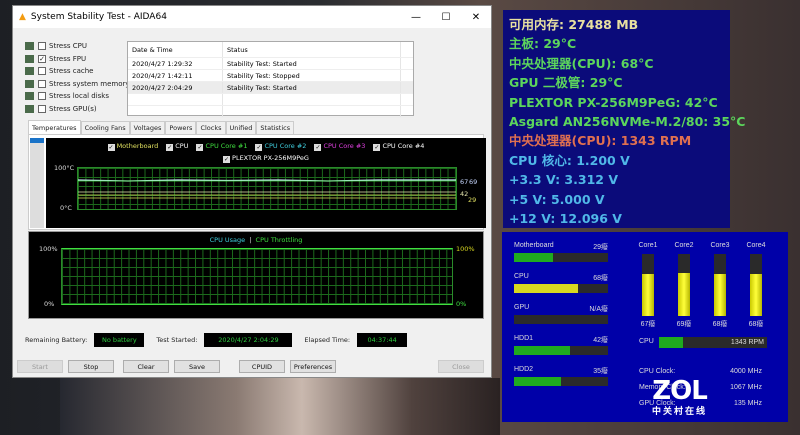  Describe the element at coordinates (565, 219) in the screenshot. I see `osd-line: +12 V: 12.096 V` at that location.